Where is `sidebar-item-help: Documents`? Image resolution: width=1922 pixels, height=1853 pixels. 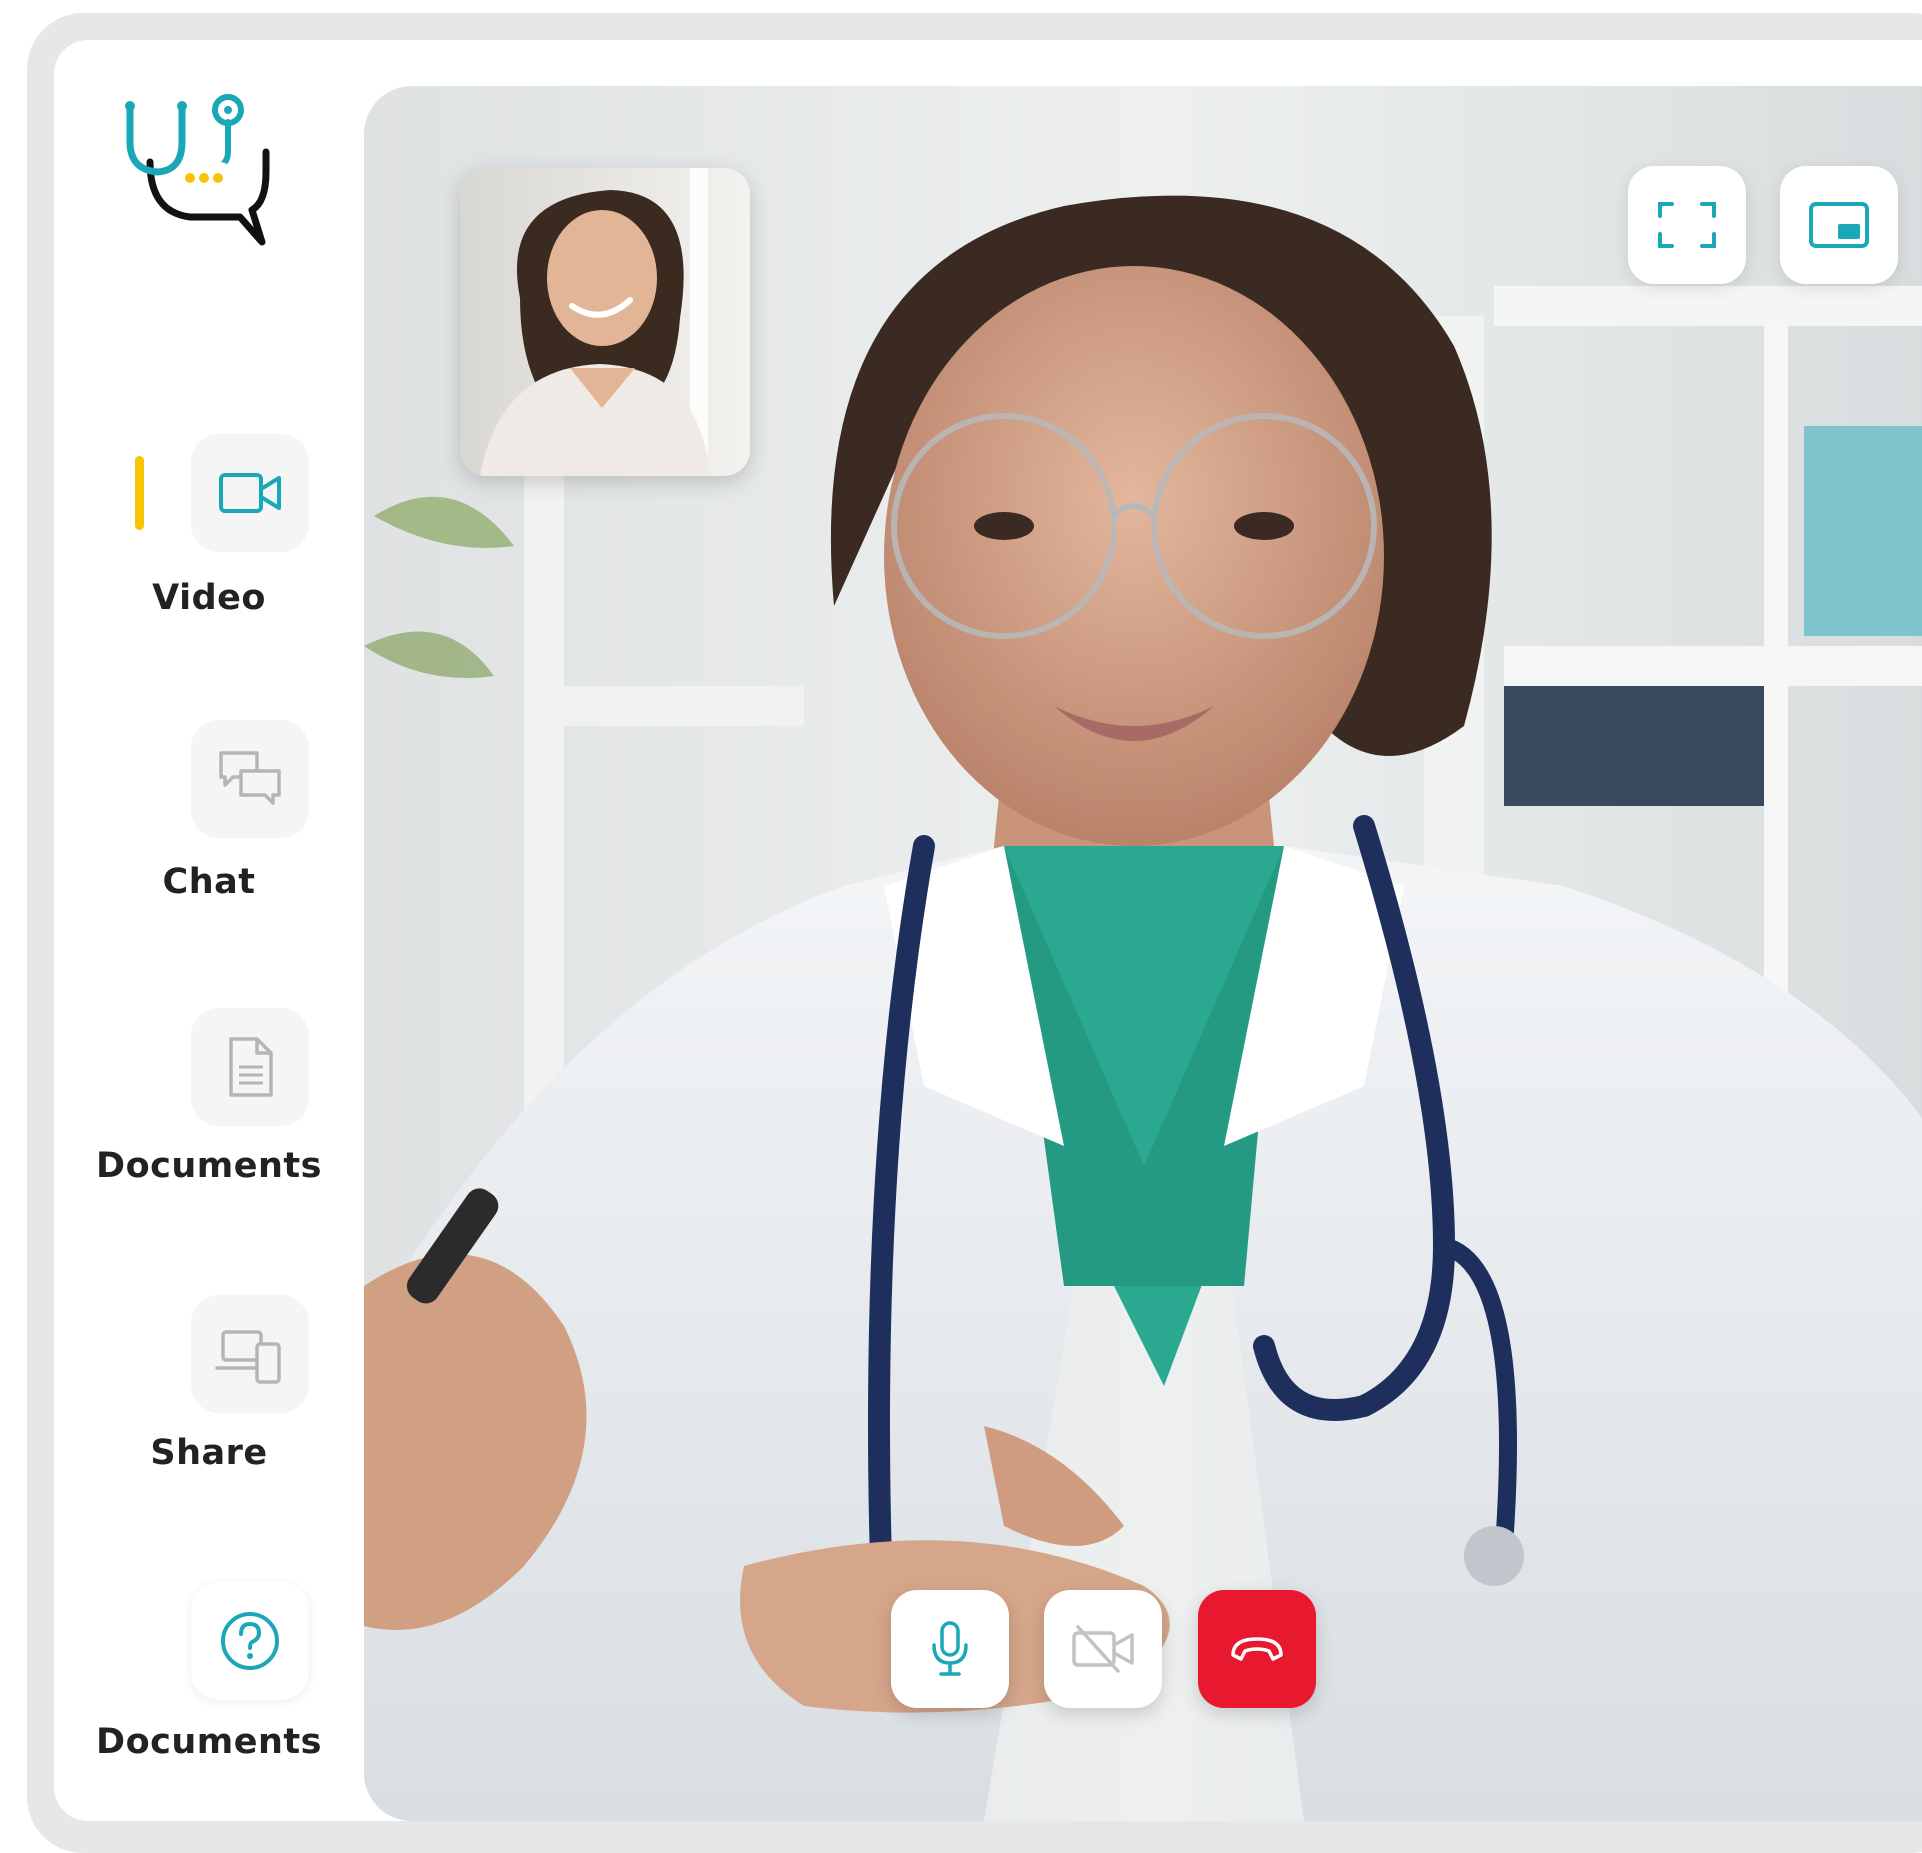
sidebar-item-help: Documents is located at coordinates (209, 1682).